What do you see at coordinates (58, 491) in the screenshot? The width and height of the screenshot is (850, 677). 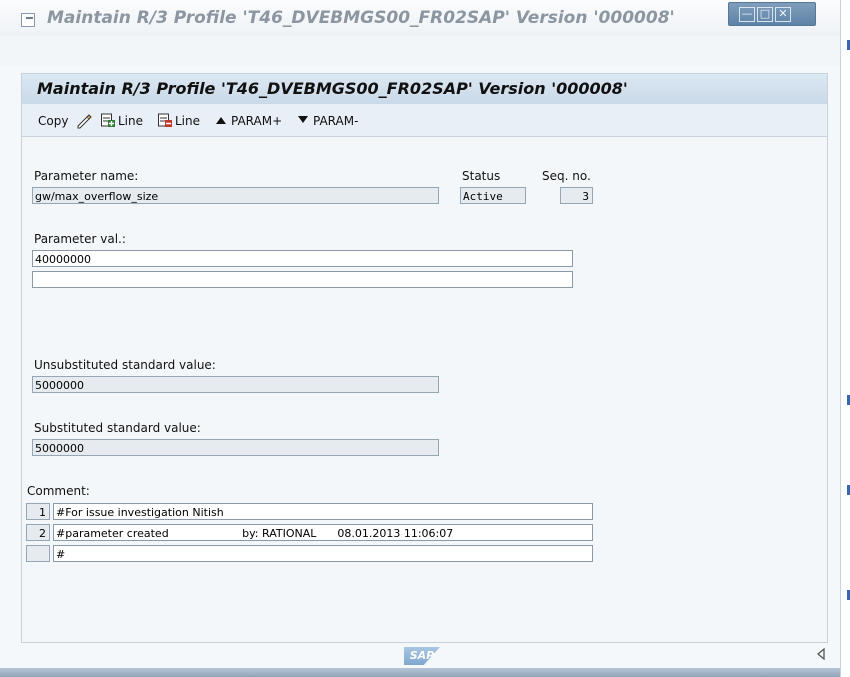 I see `comment-label: Comment:` at bounding box center [58, 491].